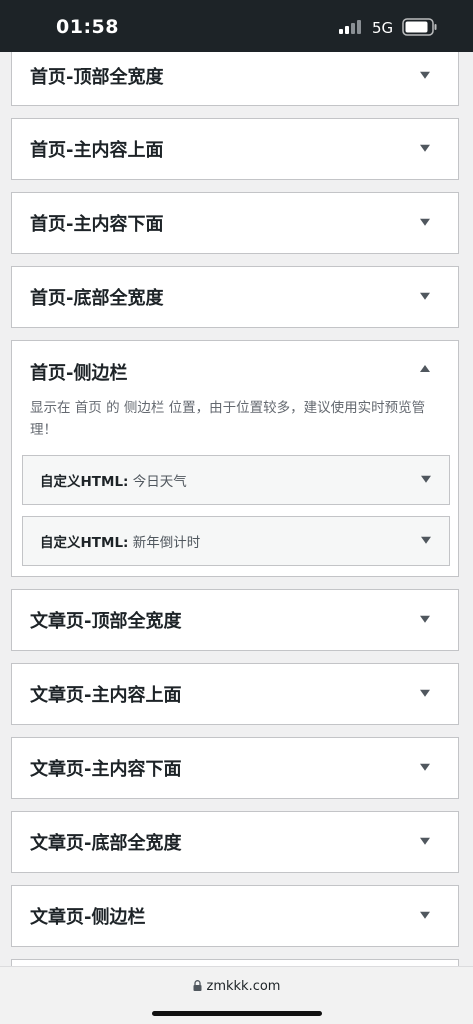 Image resolution: width=473 pixels, height=1024 pixels. I want to click on section-description: 显示在 首页 的 侧边栏 位置，由于位置较多，建议使用实时预览管理！, so click(228, 419).